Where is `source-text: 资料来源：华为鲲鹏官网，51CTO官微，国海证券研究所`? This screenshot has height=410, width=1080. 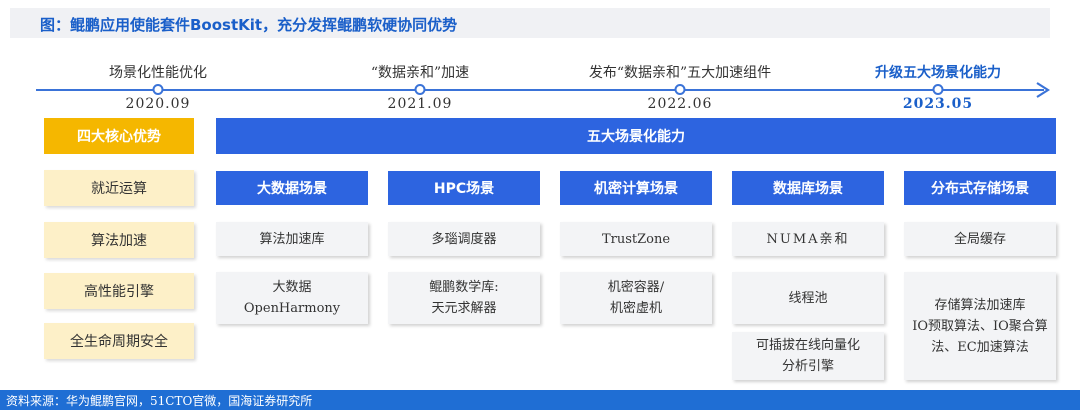 source-text: 资料来源：华为鲲鹏官网，51CTO官微，国海证券研究所 is located at coordinates (159, 401).